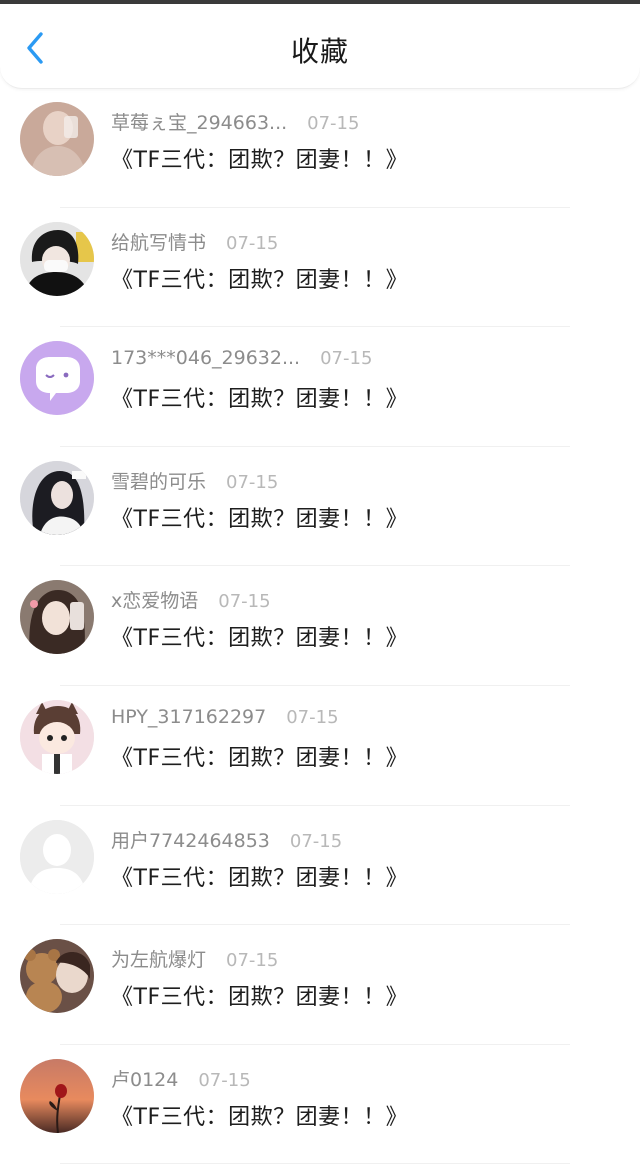  Describe the element at coordinates (188, 717) in the screenshot. I see `username: HPY_317162297` at that location.